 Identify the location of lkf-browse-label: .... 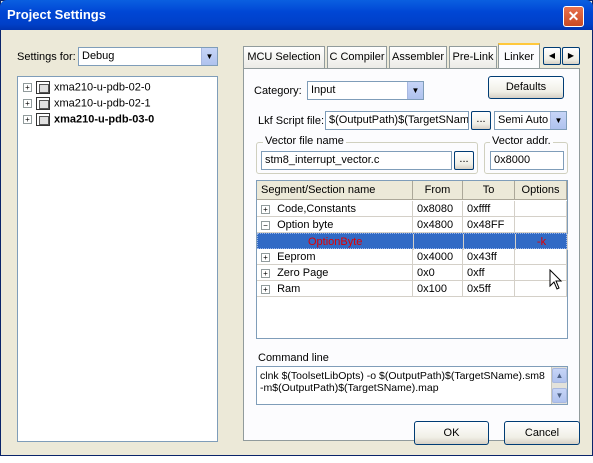
(481, 119).